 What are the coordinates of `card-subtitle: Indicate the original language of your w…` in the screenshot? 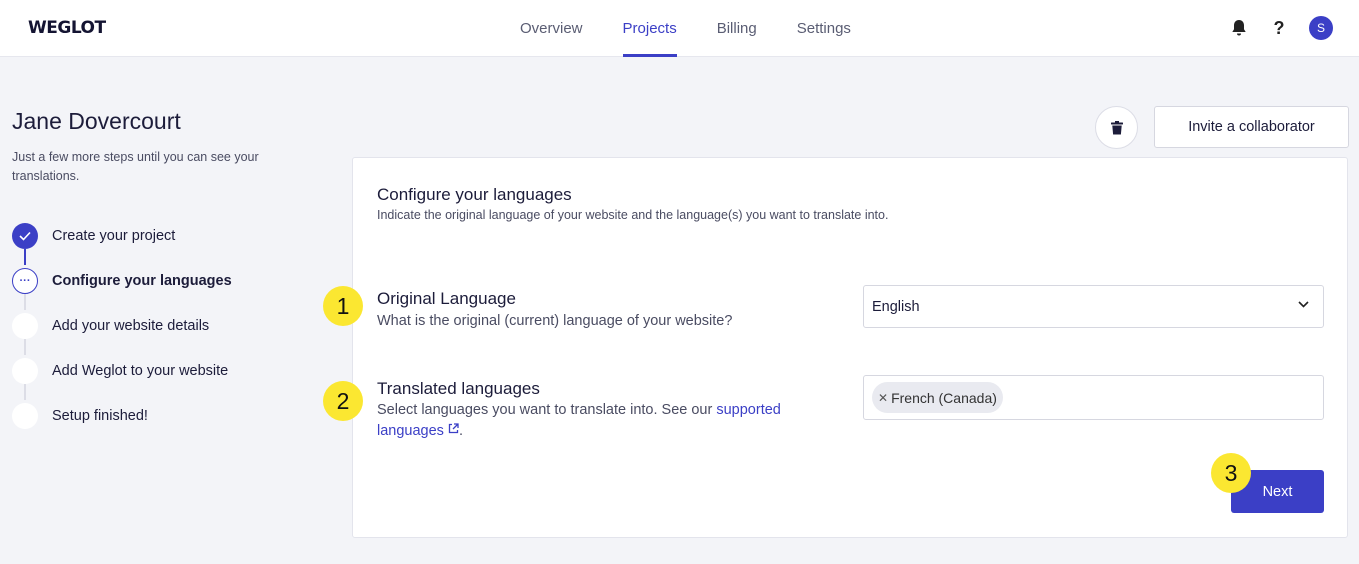 It's located at (633, 215).